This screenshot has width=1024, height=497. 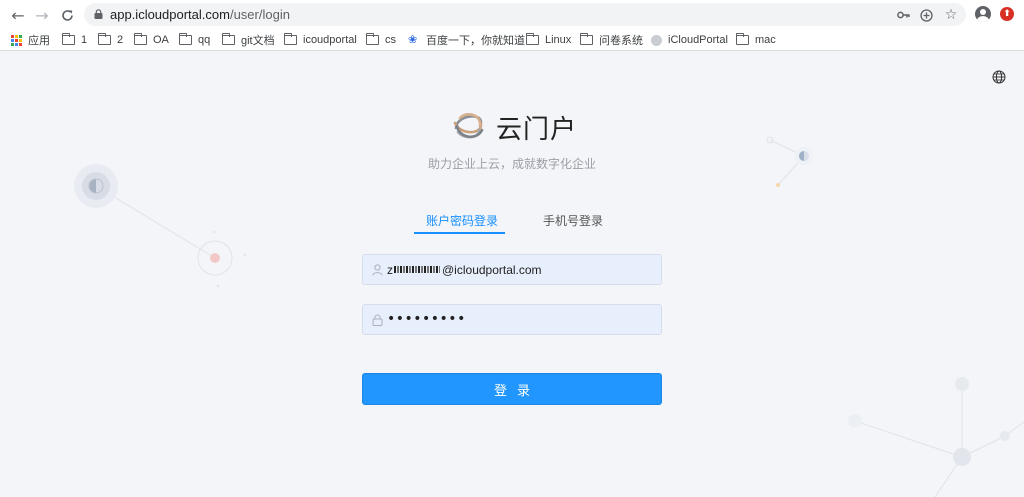 What do you see at coordinates (30, 40) in the screenshot?
I see `bookmark-apps: 应用` at bounding box center [30, 40].